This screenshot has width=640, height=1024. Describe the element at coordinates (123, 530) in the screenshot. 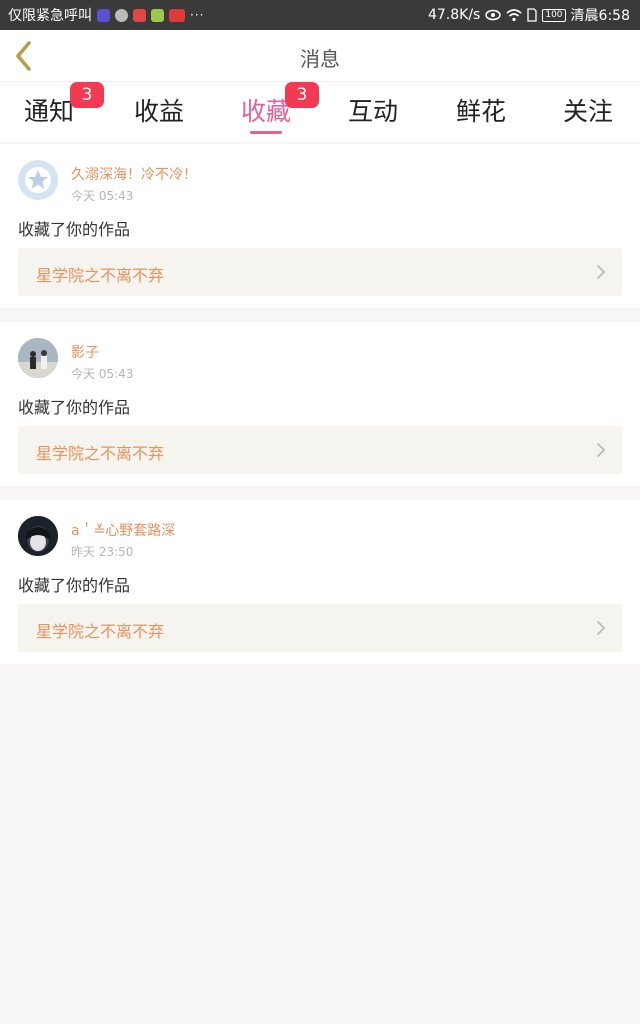

I see `username: a＇≚心野套路深` at that location.